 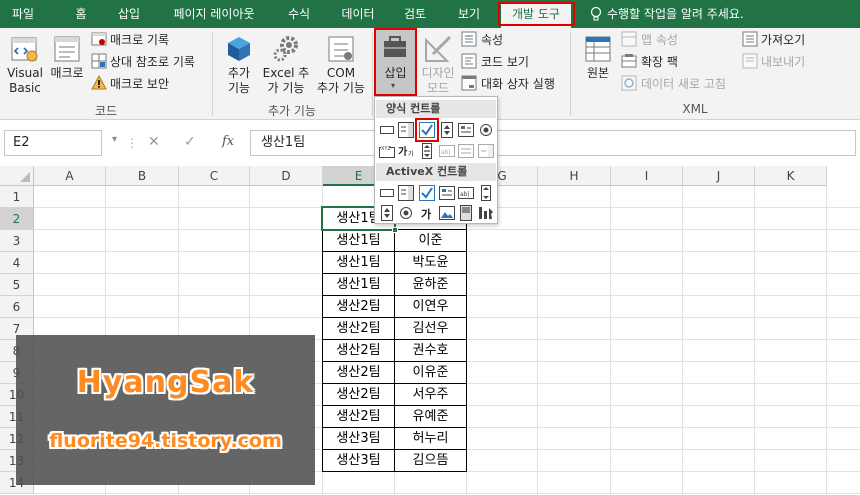 I want to click on row-header-1: 1, so click(x=17, y=197).